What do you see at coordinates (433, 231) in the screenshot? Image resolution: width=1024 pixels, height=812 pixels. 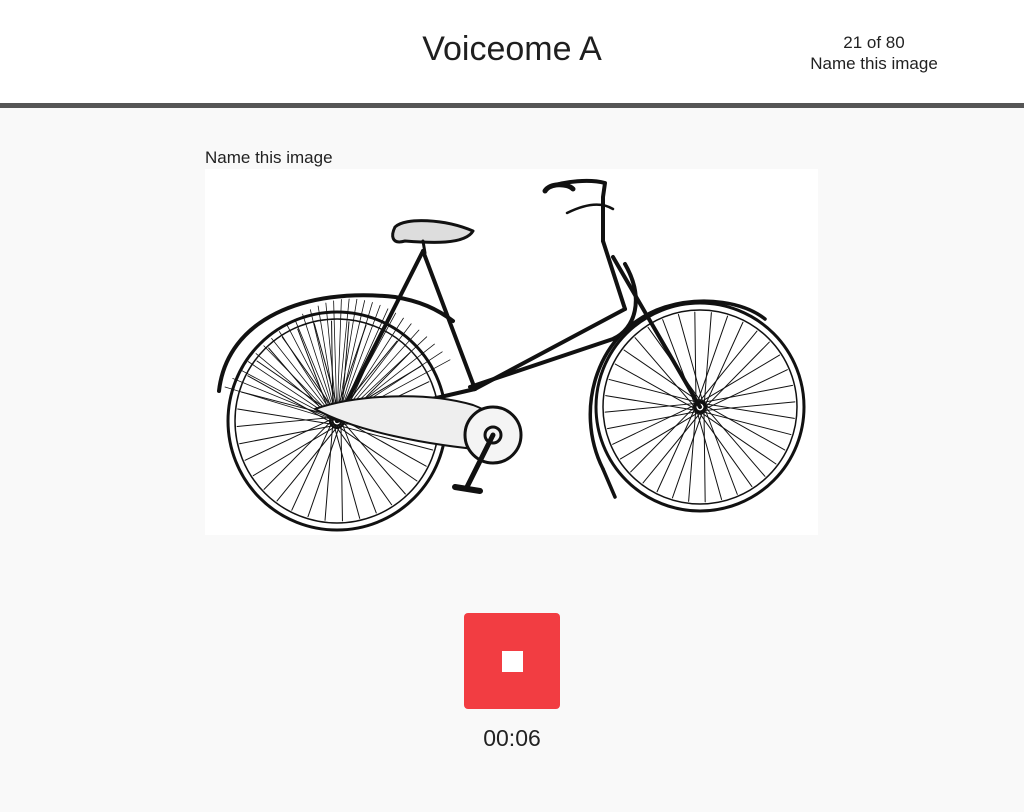 I see `saddle` at bounding box center [433, 231].